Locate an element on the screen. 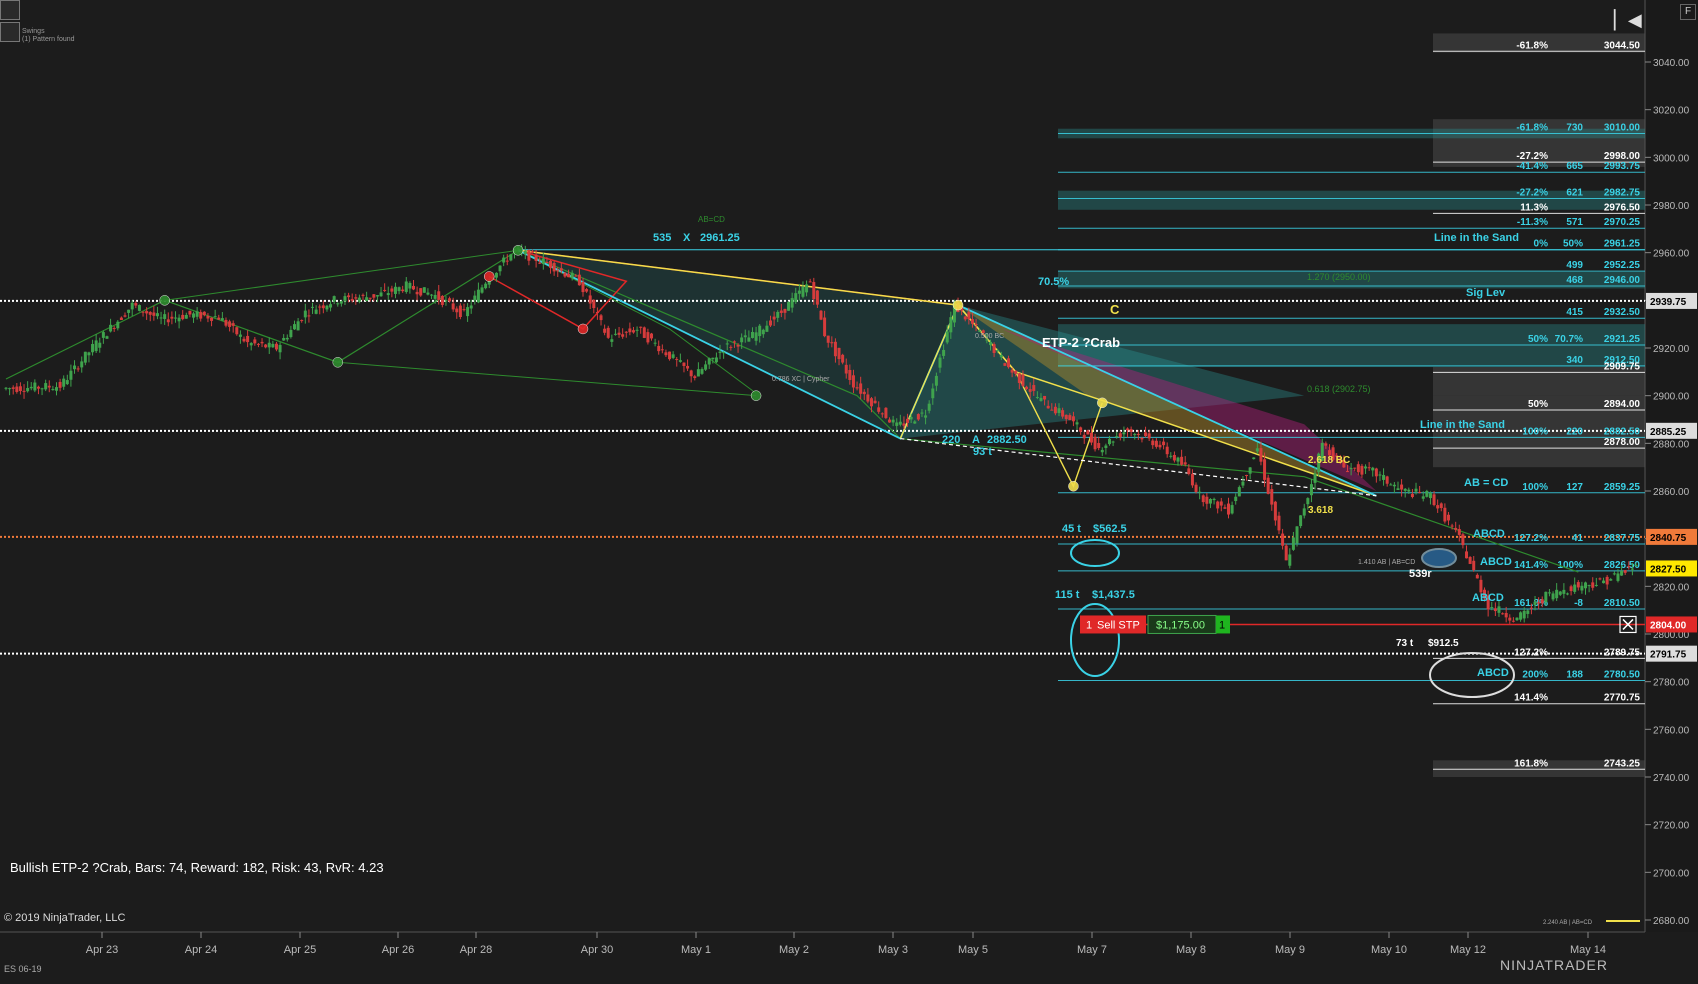 The height and width of the screenshot is (984, 1698). fib-pct-label: 127.2% is located at coordinates (1531, 538).